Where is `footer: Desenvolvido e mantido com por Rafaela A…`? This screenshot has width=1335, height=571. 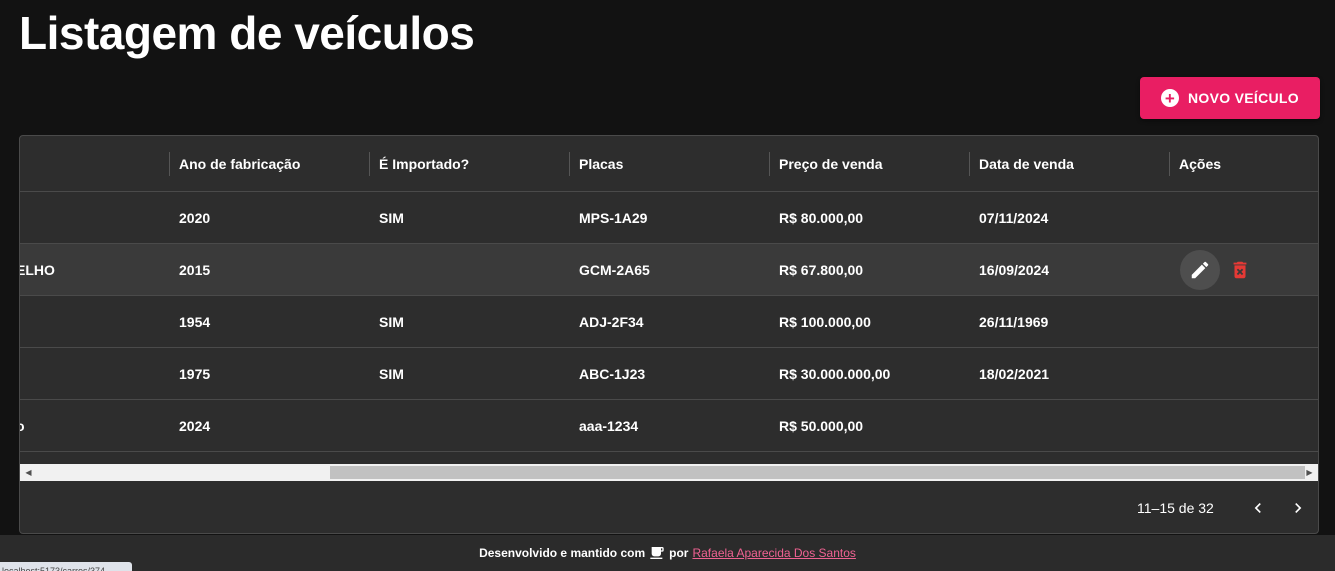 footer: Desenvolvido e mantido com por Rafaela A… is located at coordinates (667, 553).